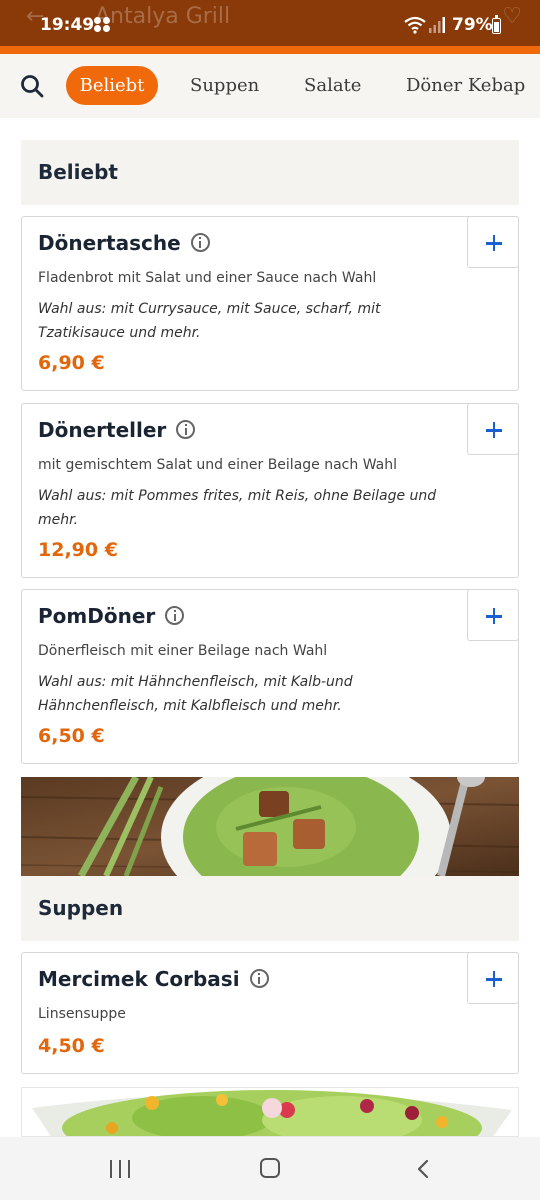 The image size is (540, 1200). What do you see at coordinates (103, 25) in the screenshot?
I see `notification-icon` at bounding box center [103, 25].